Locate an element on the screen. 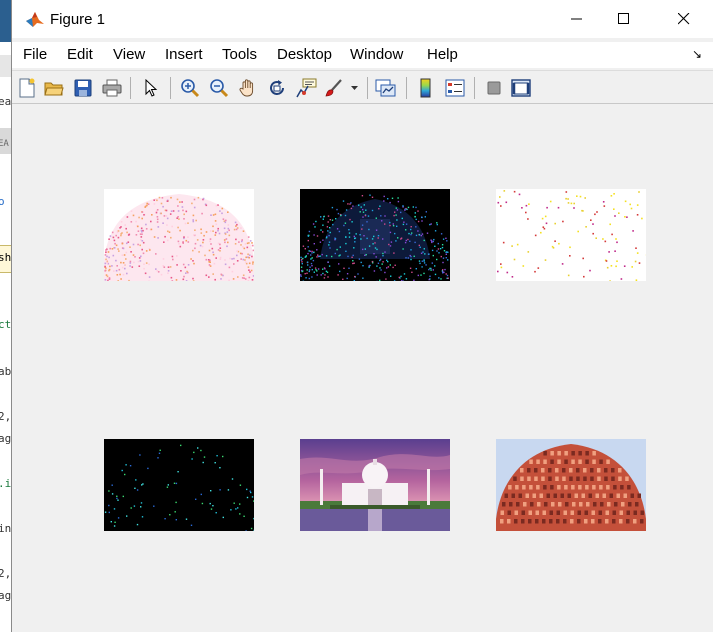  show-plot-tools-button is located at coordinates (521, 88).